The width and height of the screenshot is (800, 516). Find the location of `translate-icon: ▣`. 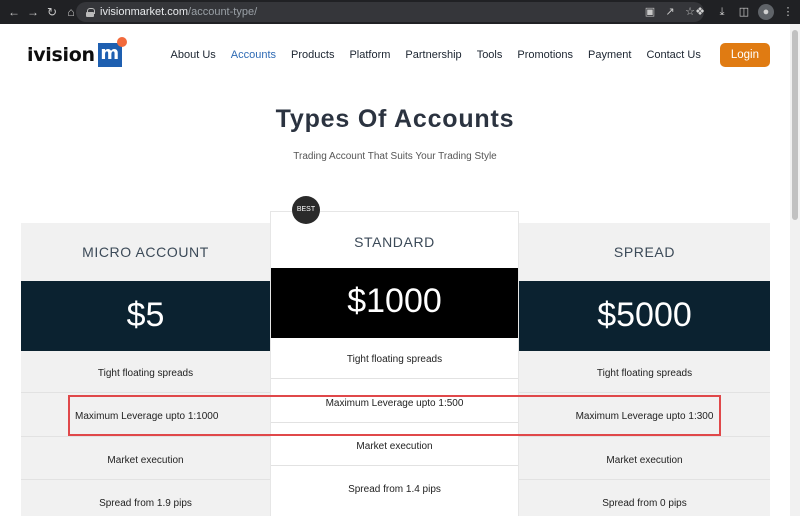

translate-icon: ▣ is located at coordinates (650, 12).